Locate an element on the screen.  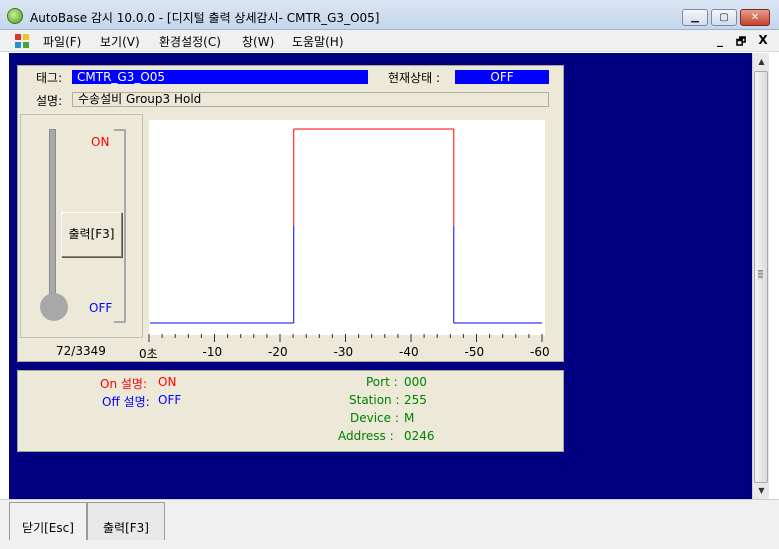
x-tick-label: -20 is located at coordinates (278, 352).